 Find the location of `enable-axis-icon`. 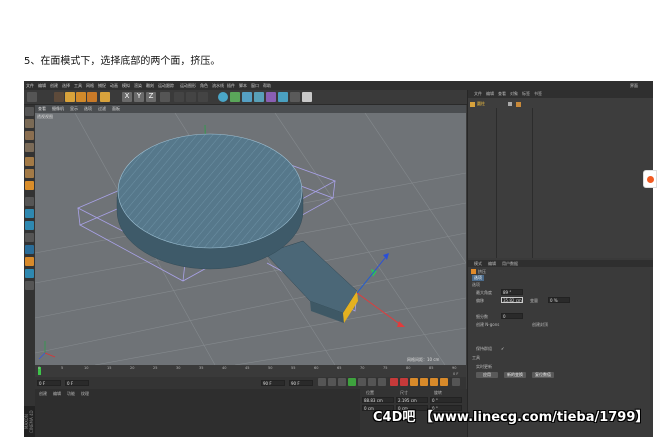

enable-axis-icon is located at coordinates (29, 201).